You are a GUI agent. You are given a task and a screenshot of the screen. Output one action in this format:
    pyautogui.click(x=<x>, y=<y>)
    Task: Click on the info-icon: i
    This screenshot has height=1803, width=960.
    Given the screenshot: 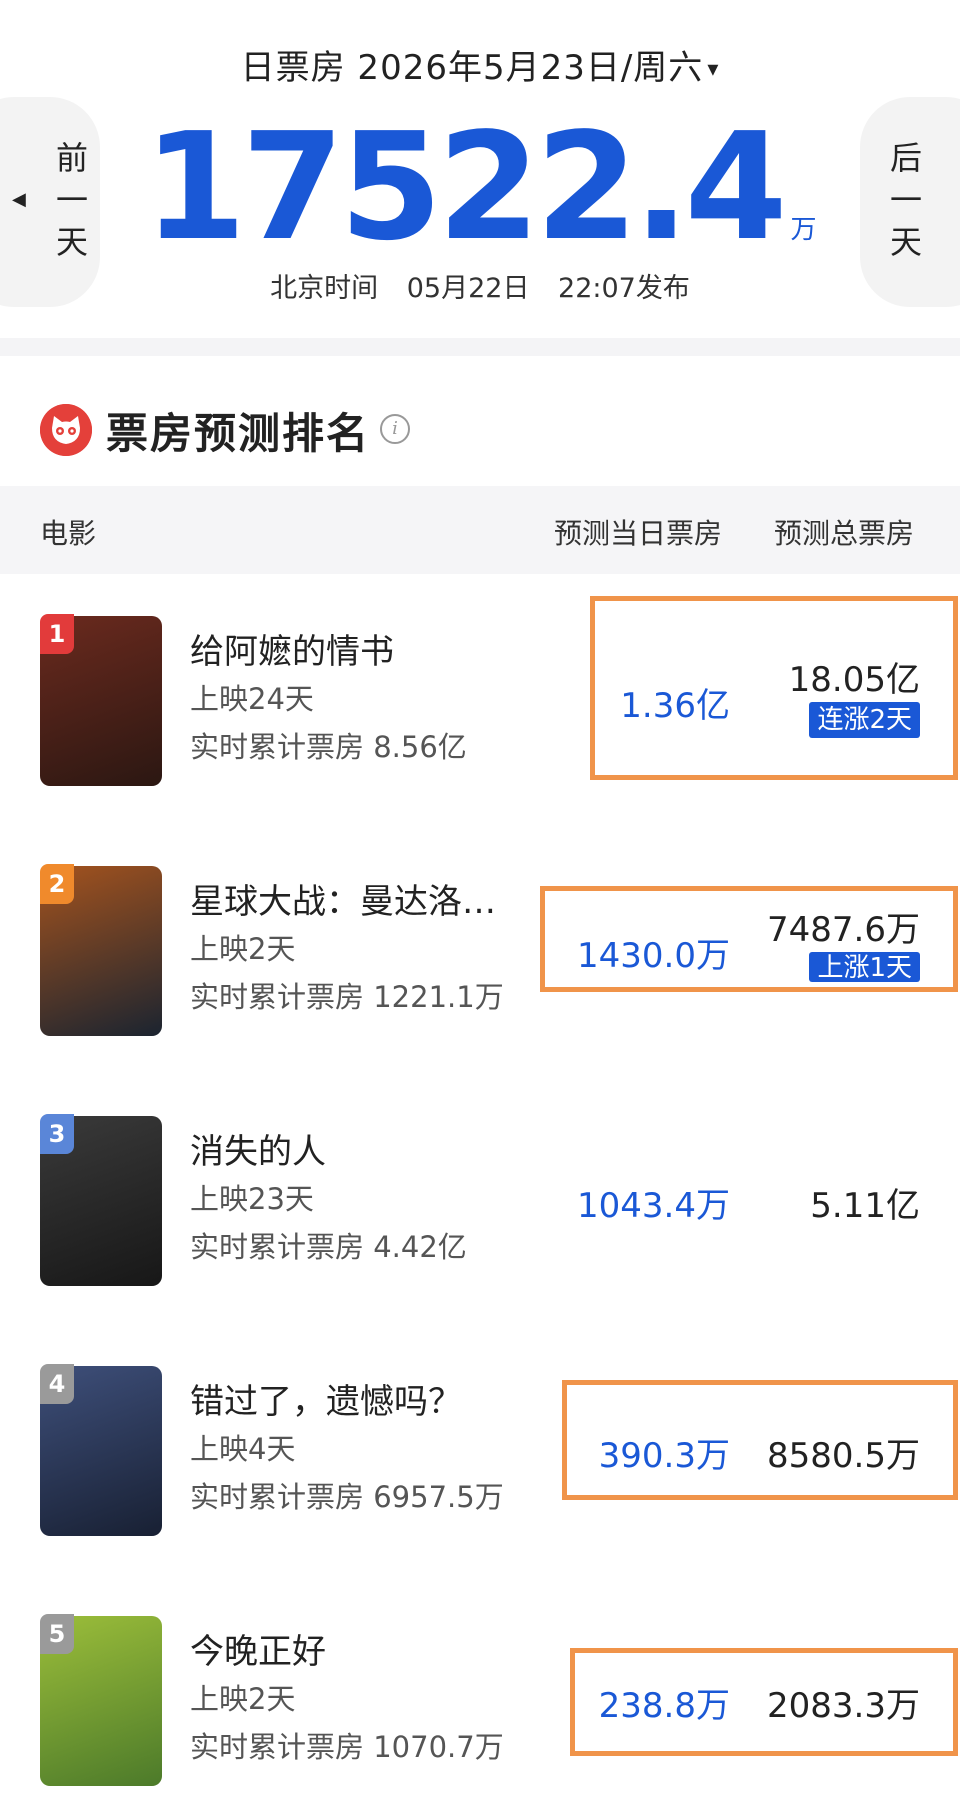 What is the action you would take?
    pyautogui.click(x=395, y=429)
    